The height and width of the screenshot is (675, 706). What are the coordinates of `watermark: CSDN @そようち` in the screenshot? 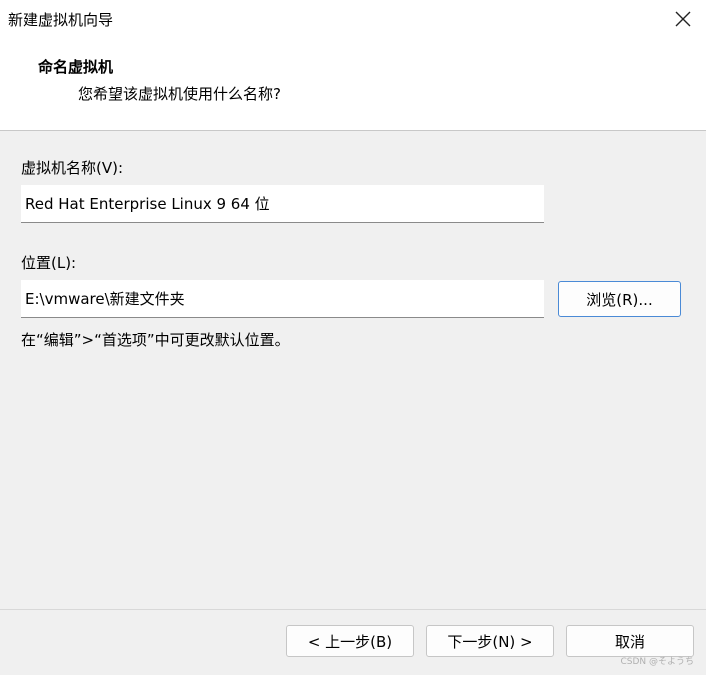 It's located at (657, 662).